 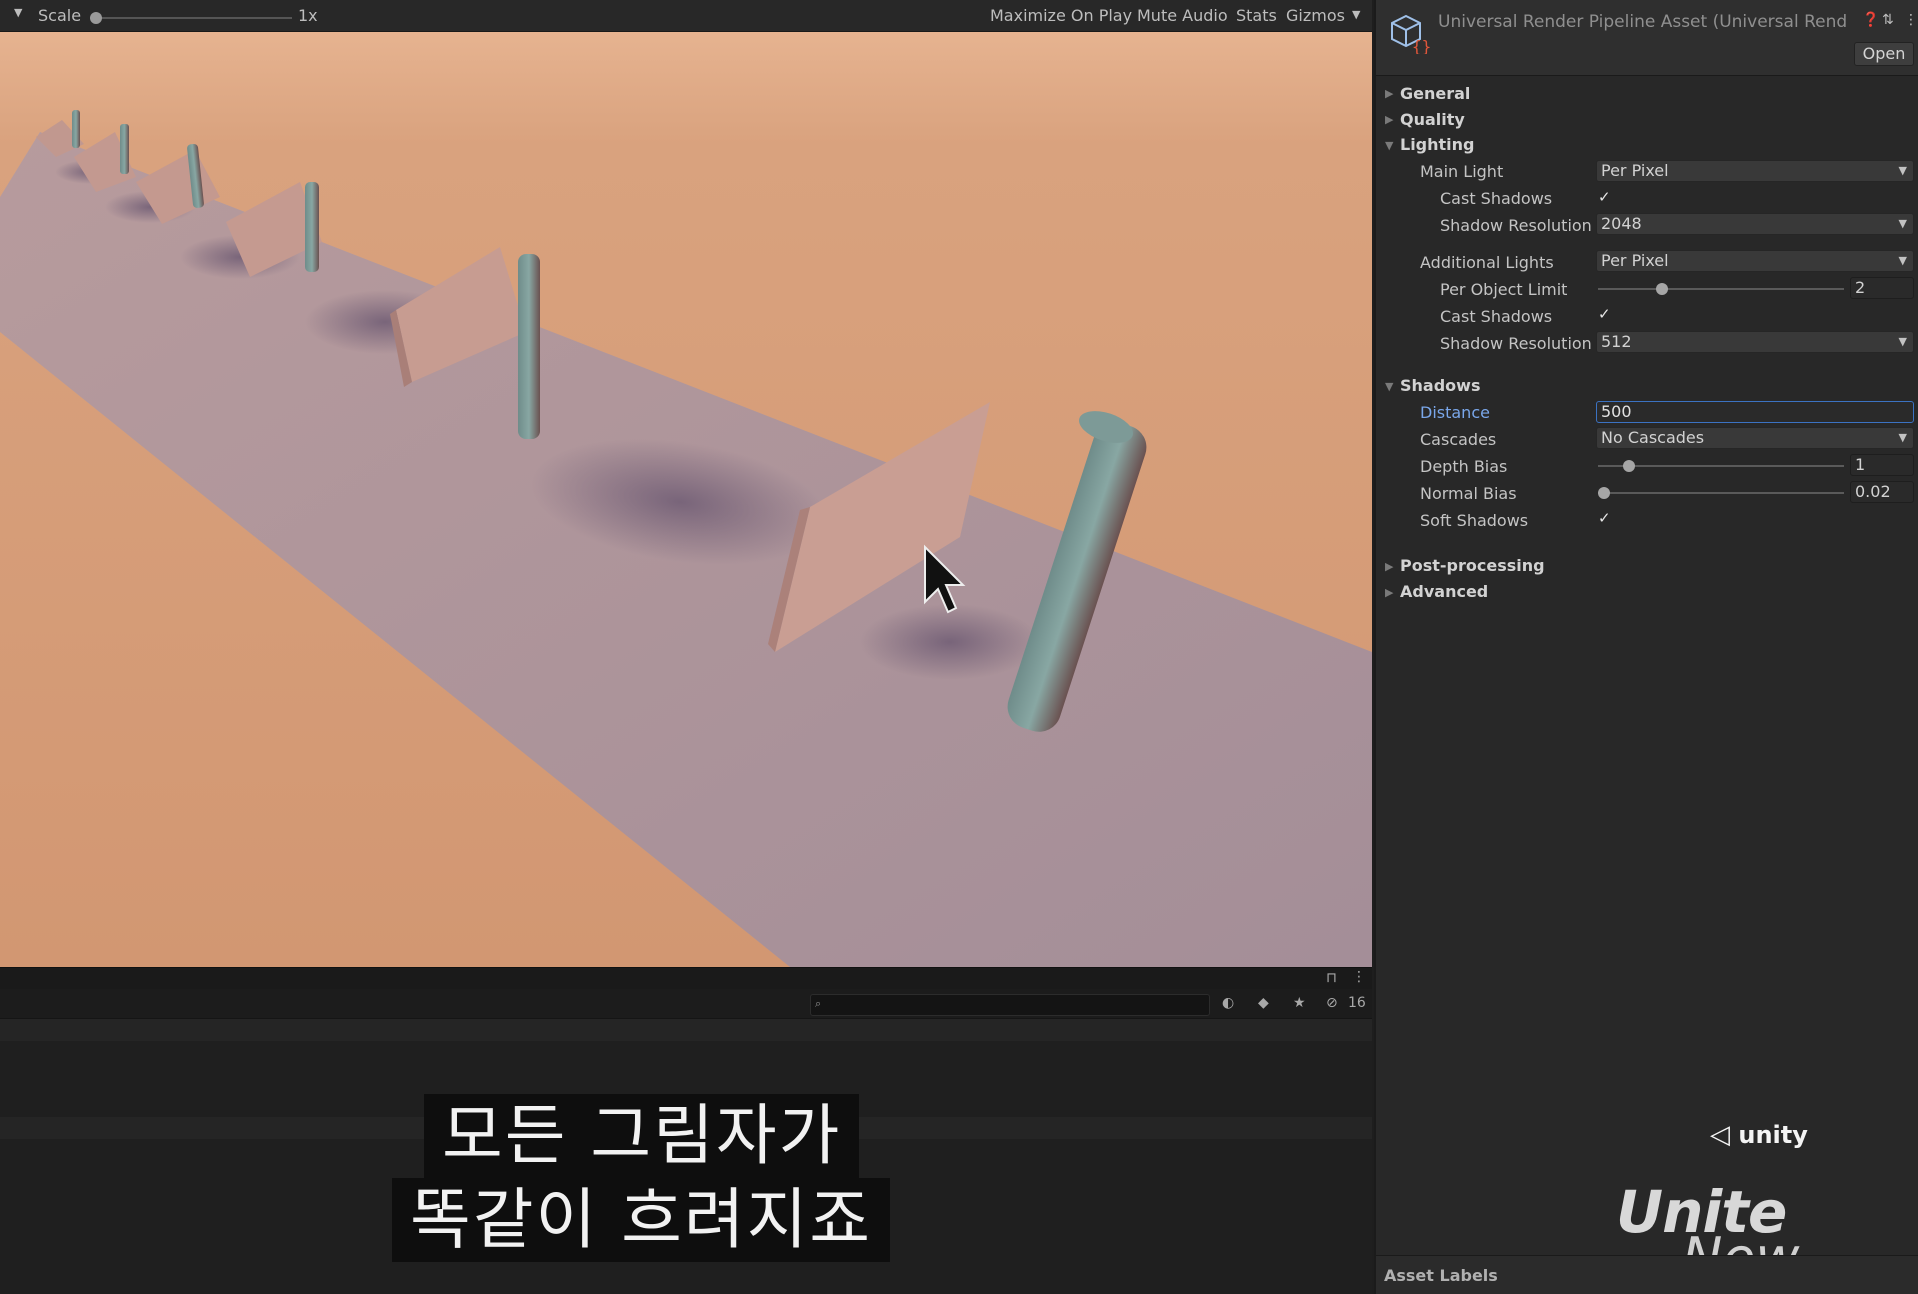 I want to click on cascades-dropdown: No Cascades ▼, so click(x=1755, y=438).